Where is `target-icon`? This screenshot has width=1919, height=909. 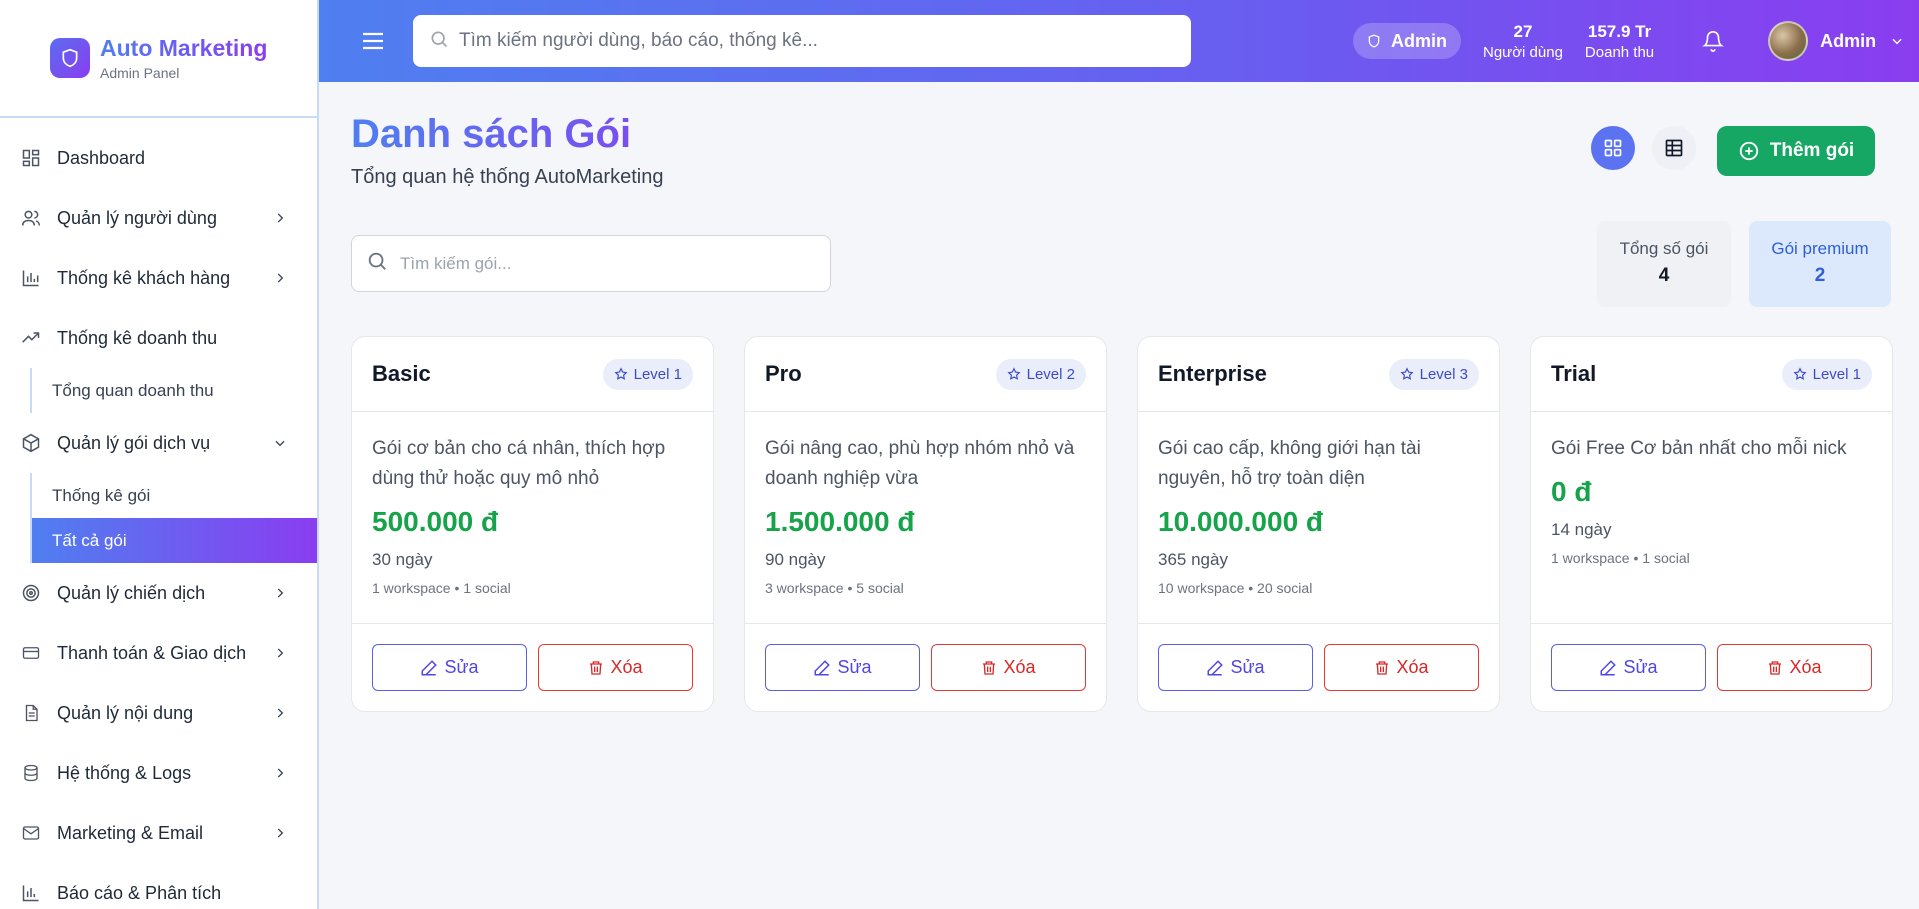
target-icon is located at coordinates (31, 593).